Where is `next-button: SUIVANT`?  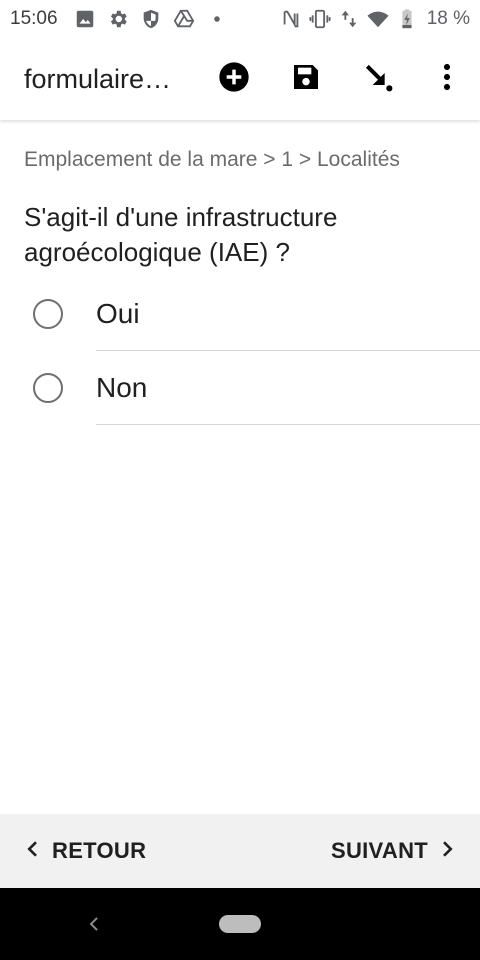 next-button: SUIVANT is located at coordinates (393, 851).